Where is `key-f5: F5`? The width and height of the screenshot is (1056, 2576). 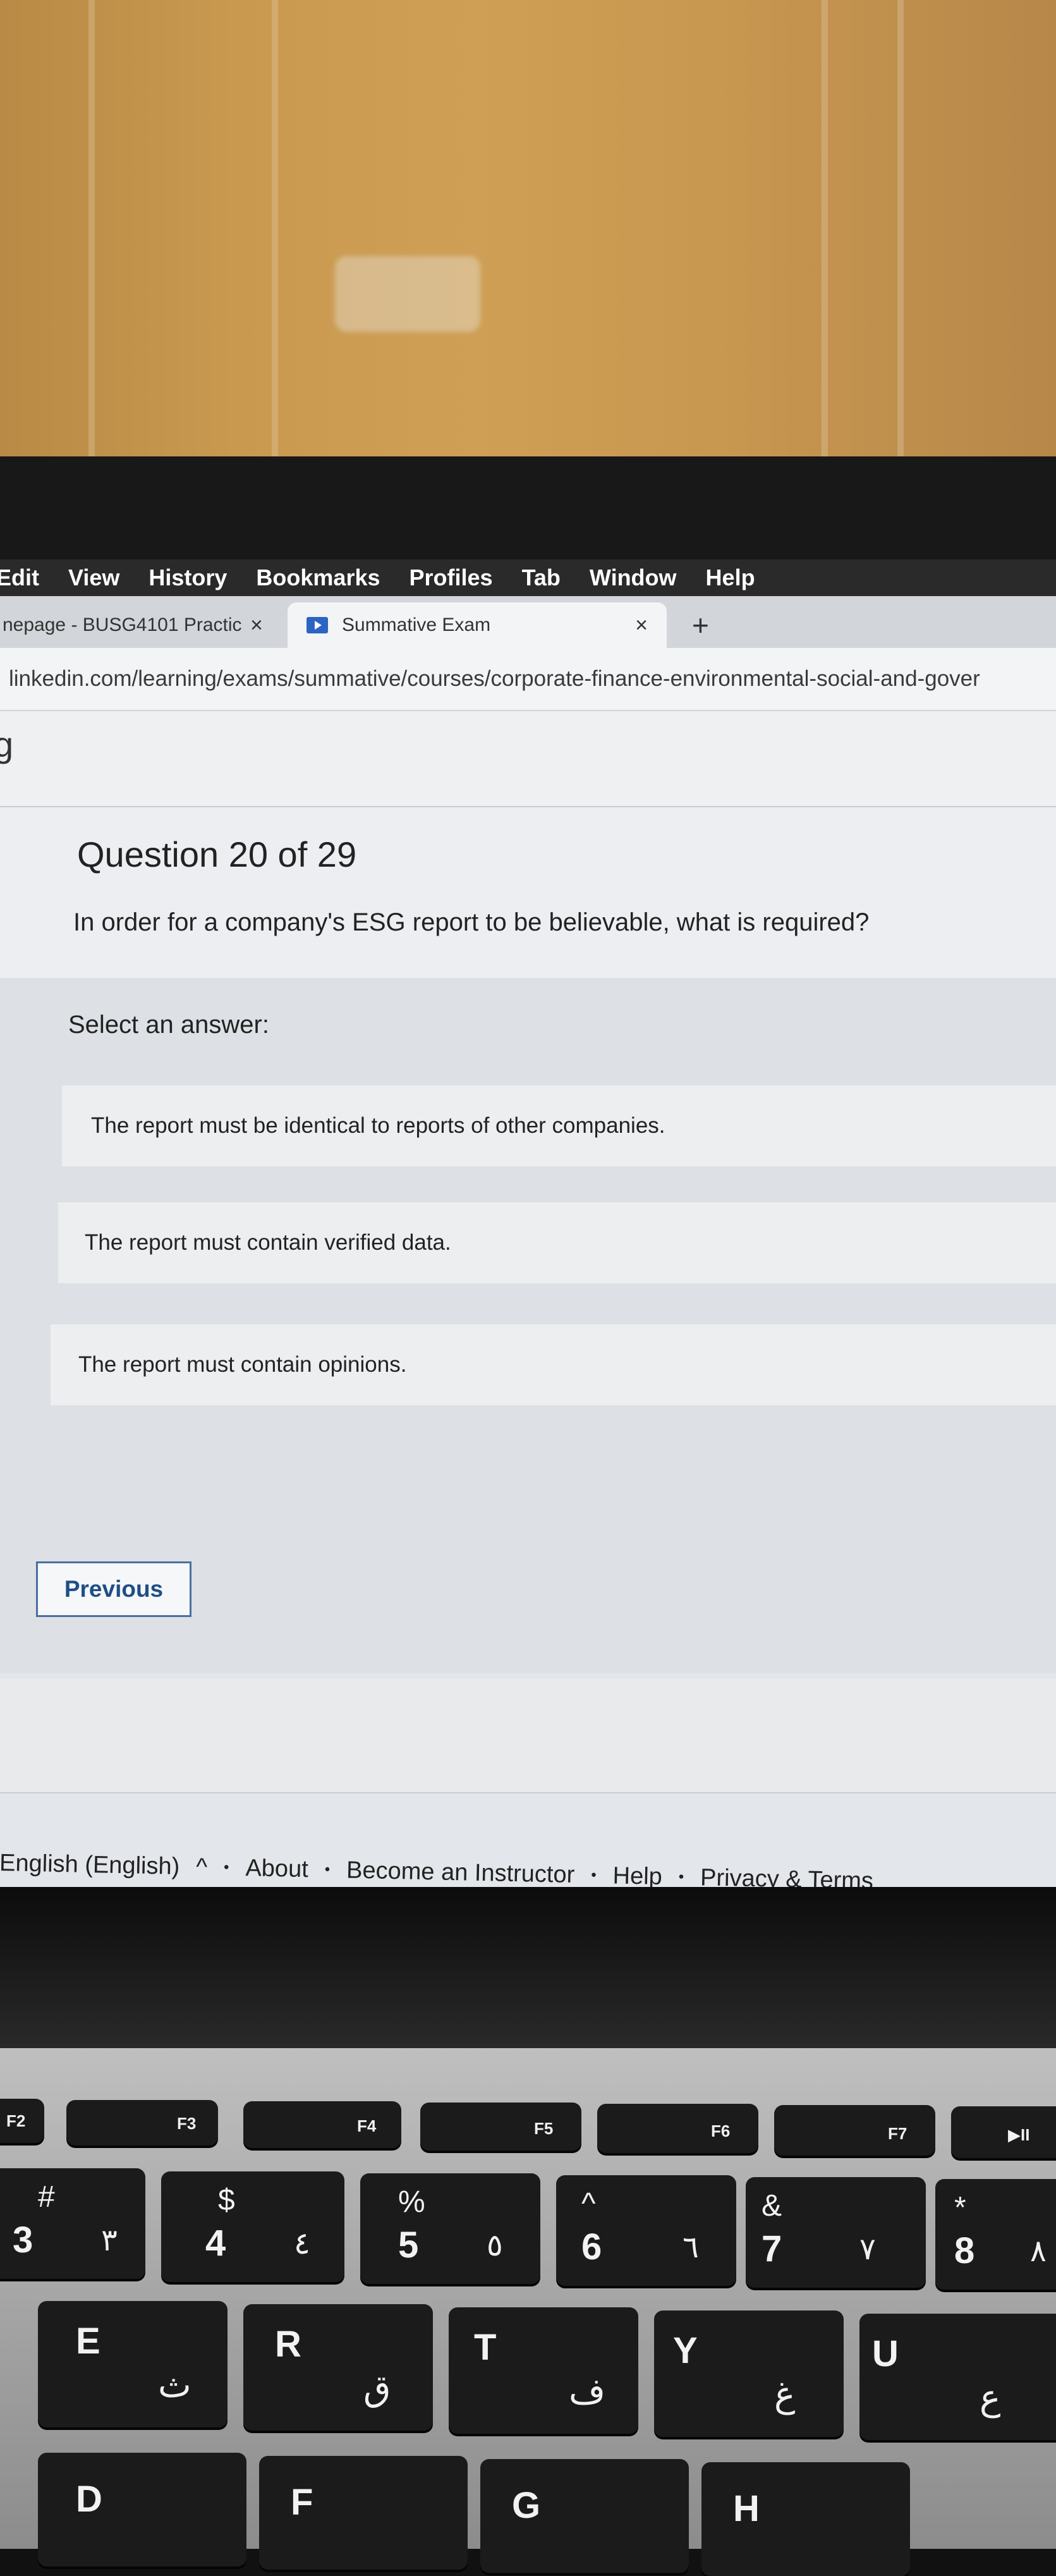 key-f5: F5 is located at coordinates (500, 2127).